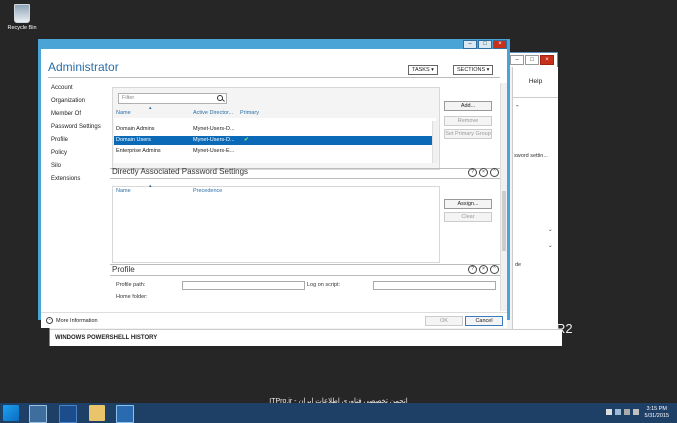 This screenshot has width=677, height=423. Describe the element at coordinates (518, 265) in the screenshot. I see `pane-text: de` at that location.